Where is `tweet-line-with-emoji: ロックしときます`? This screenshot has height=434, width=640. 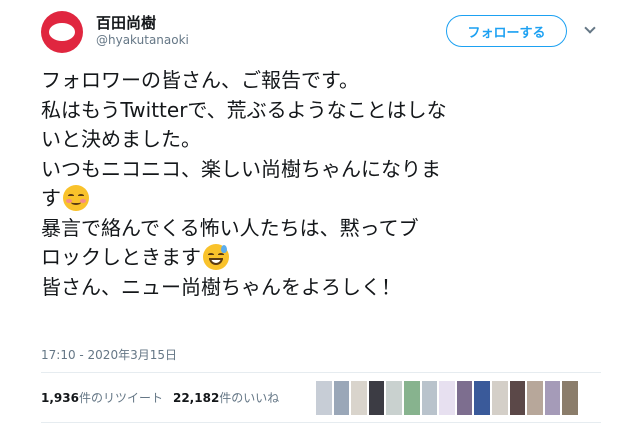 tweet-line-with-emoji: ロックしときます is located at coordinates (321, 258).